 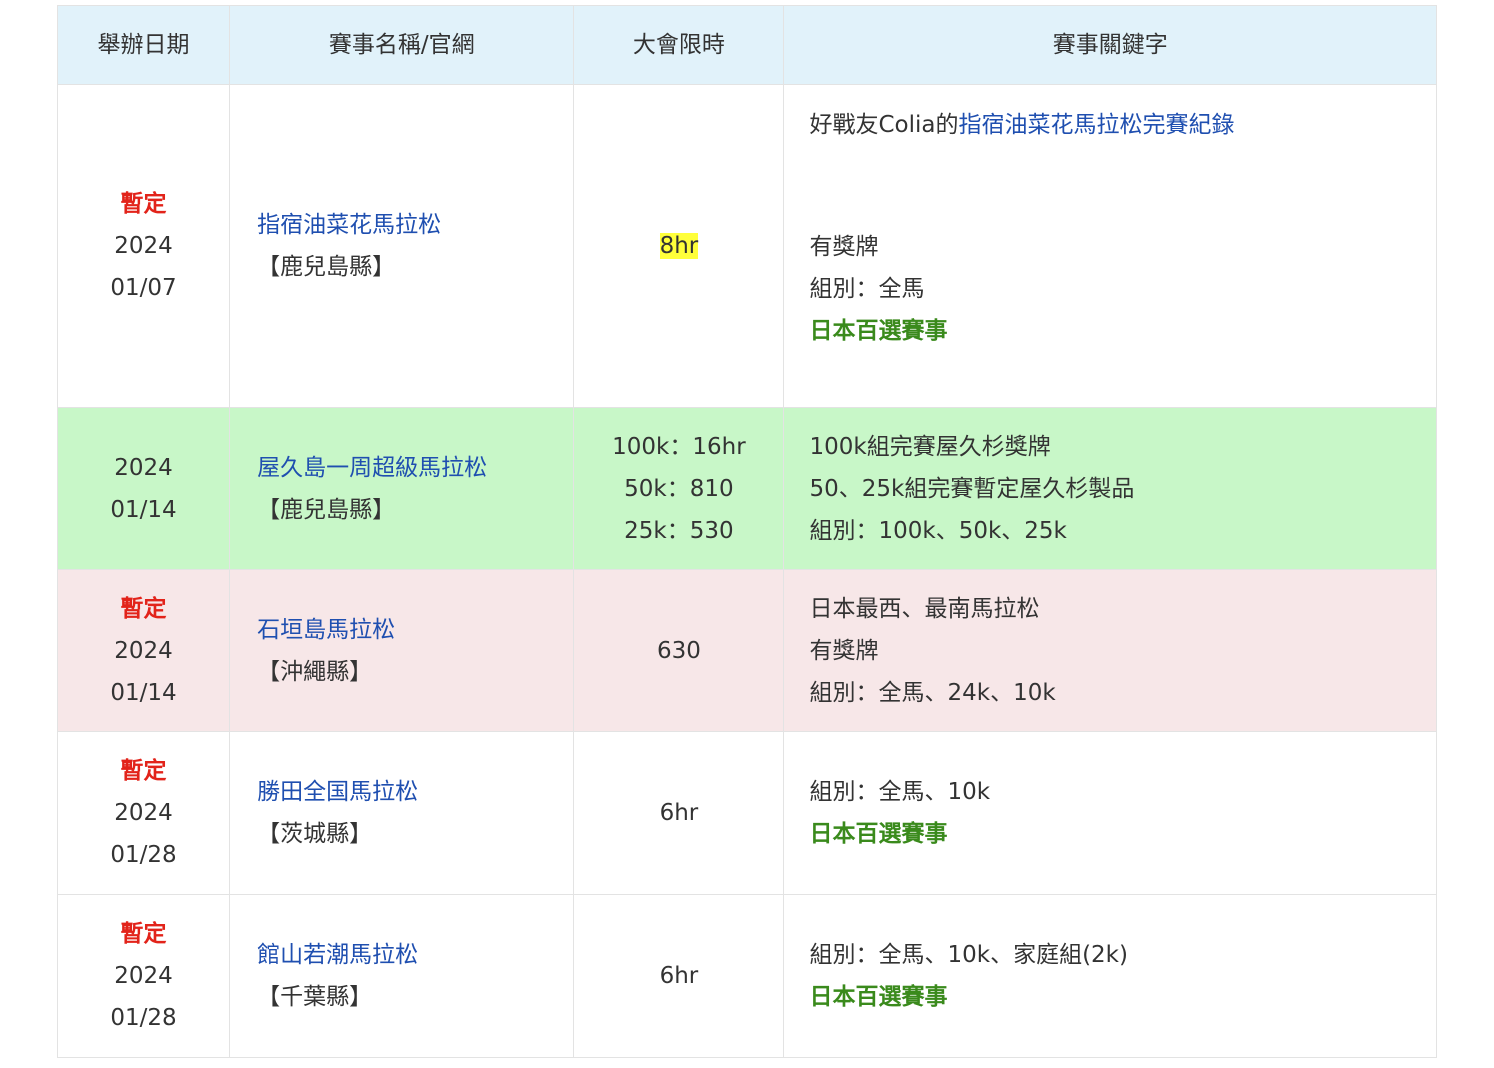 What do you see at coordinates (968, 955) in the screenshot?
I see `divisions-text: 組別：全馬、10k、家庭組(2k)` at bounding box center [968, 955].